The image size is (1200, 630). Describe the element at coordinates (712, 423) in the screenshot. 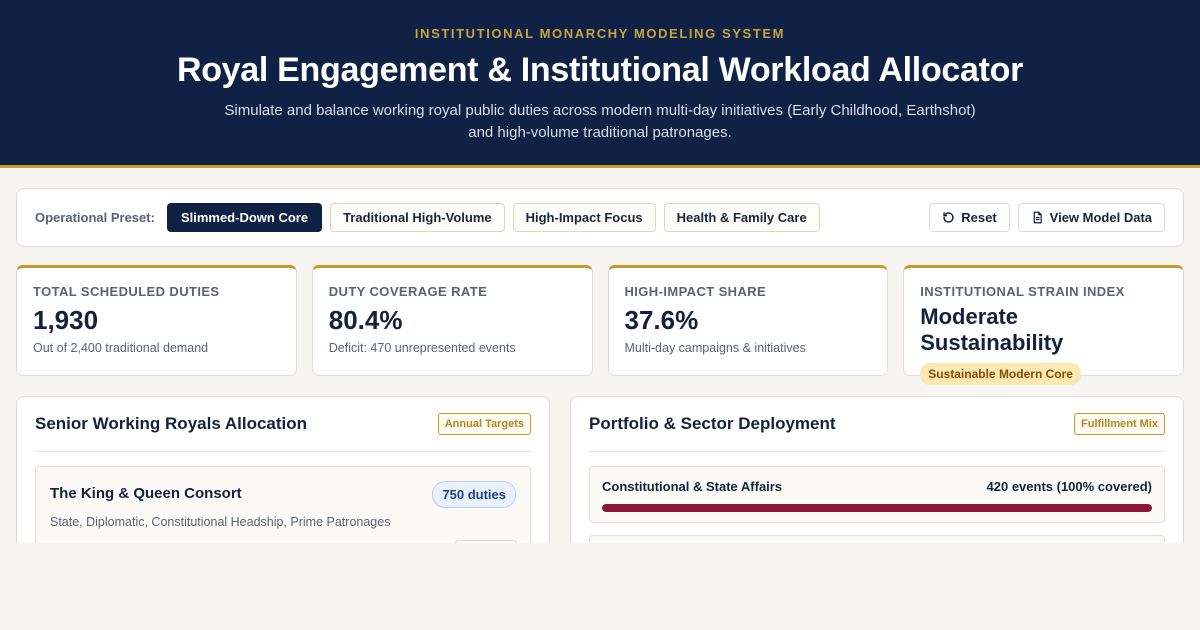

I see `panel-title: Portfolio & Sector Deployment` at that location.